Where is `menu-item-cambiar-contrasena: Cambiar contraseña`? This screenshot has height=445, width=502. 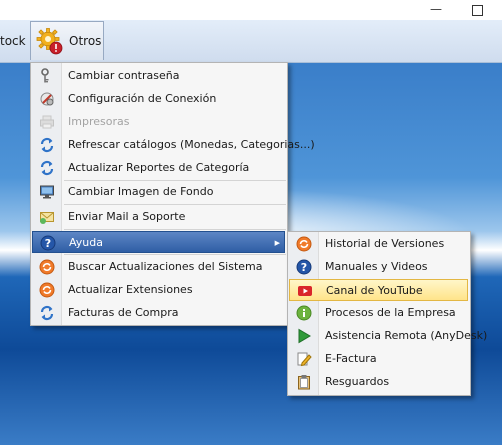
menu-item-cambiar-contrasena: Cambiar contraseña is located at coordinates (158, 76).